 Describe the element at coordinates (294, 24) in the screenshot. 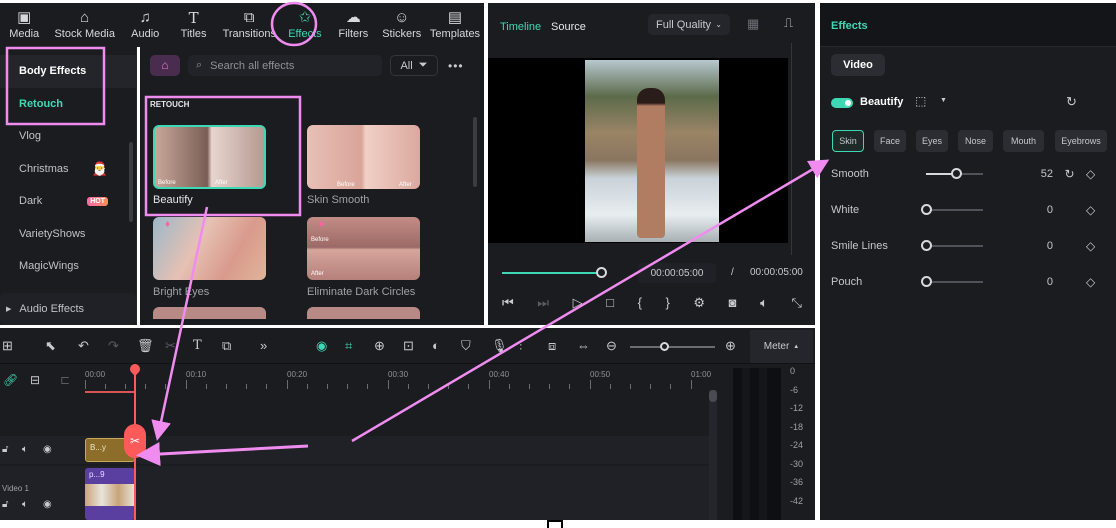

I see `annotation-circle-effects` at that location.